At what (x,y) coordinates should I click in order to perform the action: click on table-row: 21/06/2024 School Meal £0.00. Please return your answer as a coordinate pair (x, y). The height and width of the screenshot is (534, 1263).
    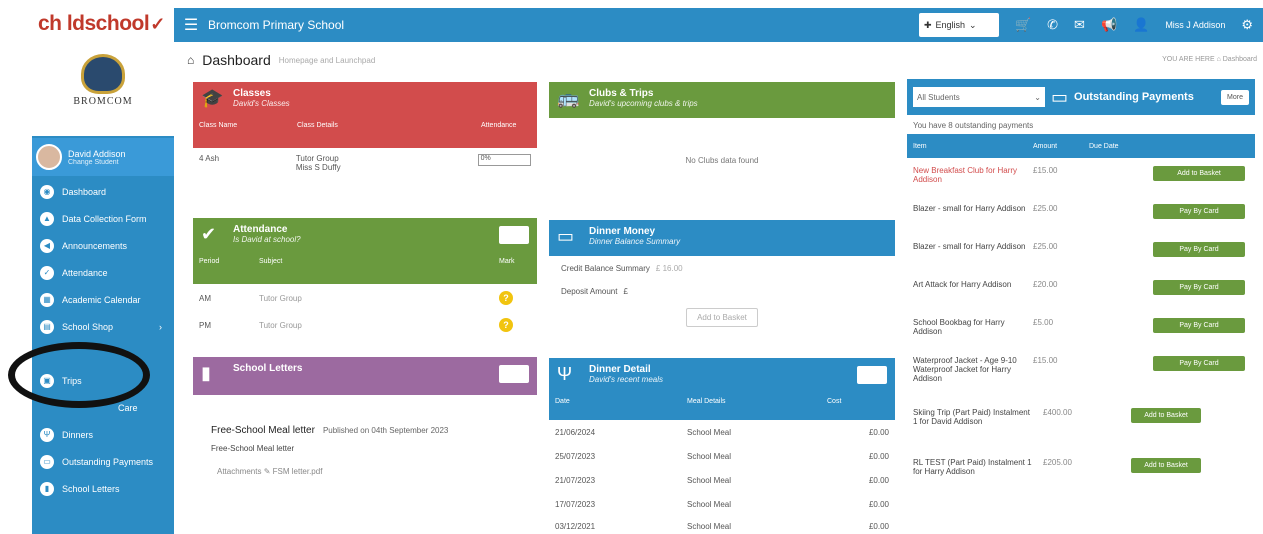
    Looking at the image, I should click on (722, 432).